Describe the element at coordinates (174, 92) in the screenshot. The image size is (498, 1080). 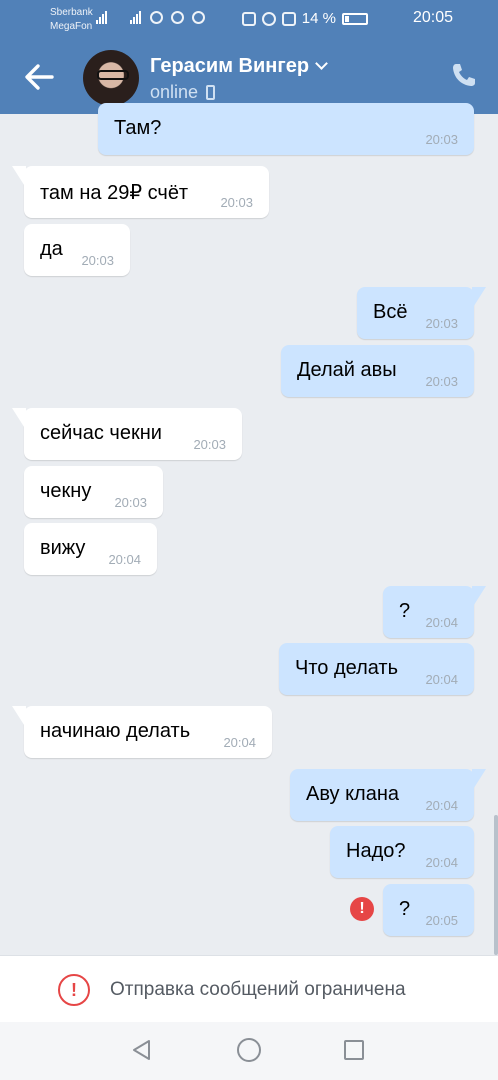
I see `presence-label: online` at that location.